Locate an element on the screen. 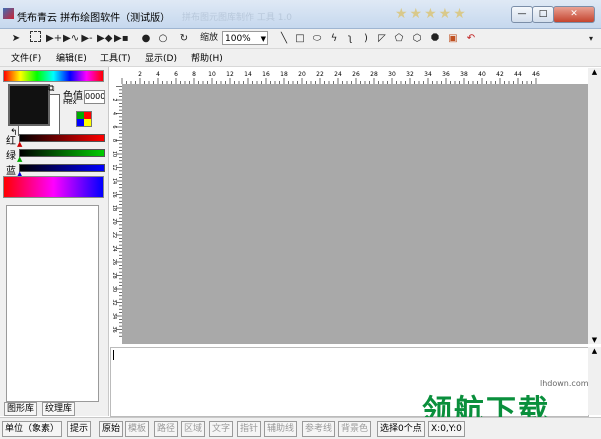 The height and width of the screenshot is (439, 601). undo-icon: ↶ is located at coordinates (471, 38).